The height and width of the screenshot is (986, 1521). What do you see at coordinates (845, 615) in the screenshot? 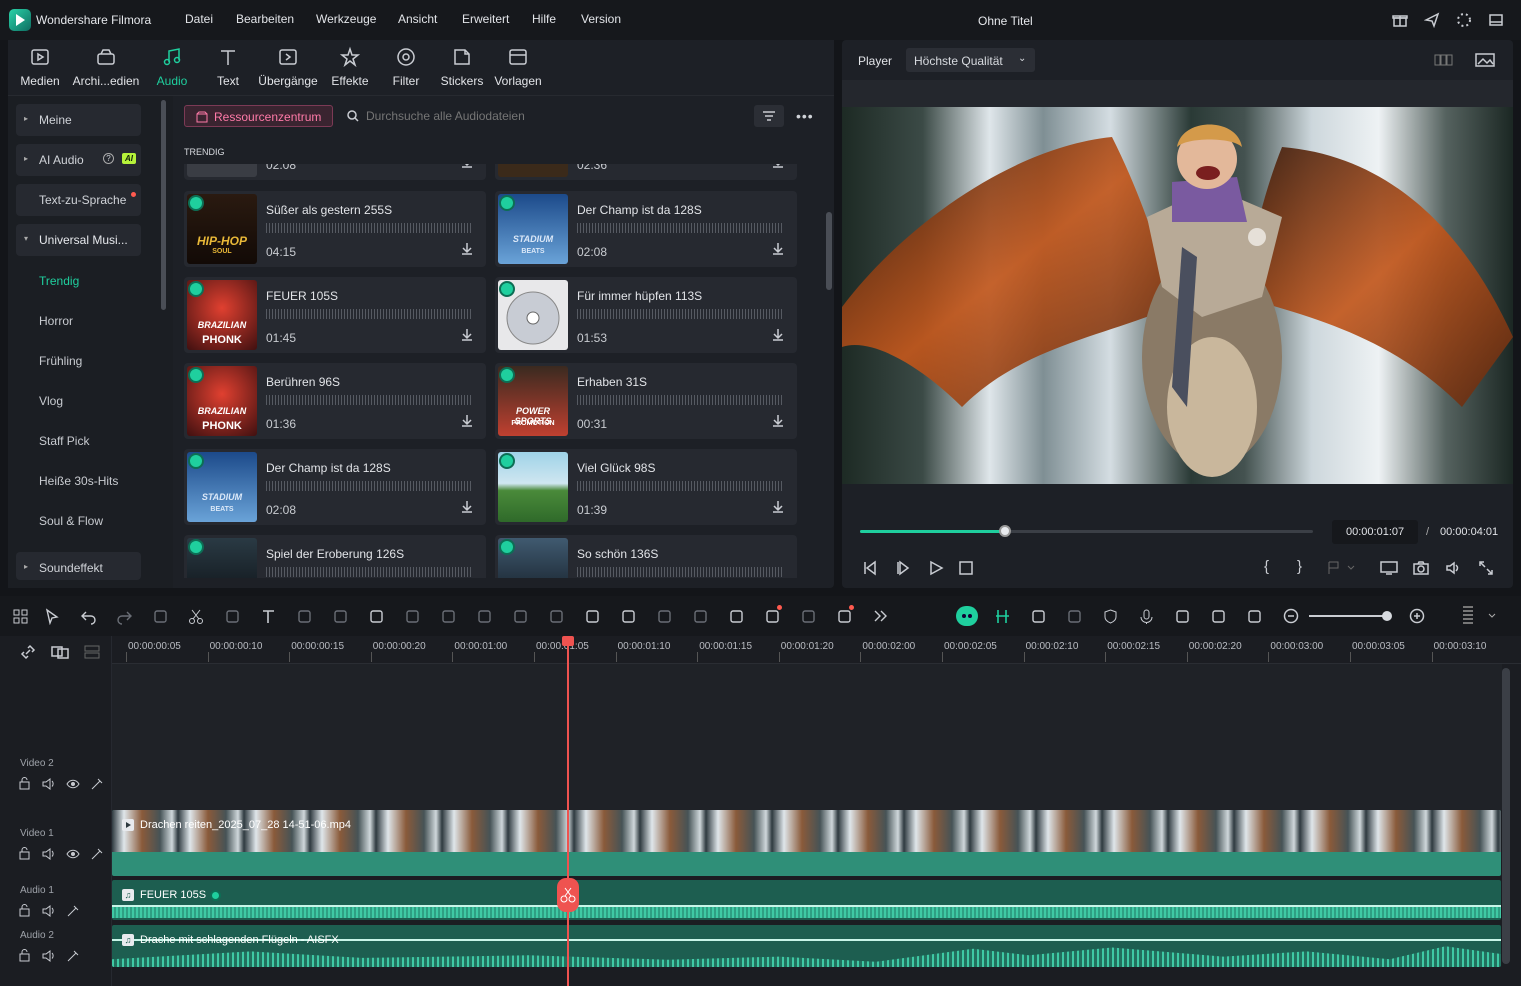
I see `ai-voice-icon` at bounding box center [845, 615].